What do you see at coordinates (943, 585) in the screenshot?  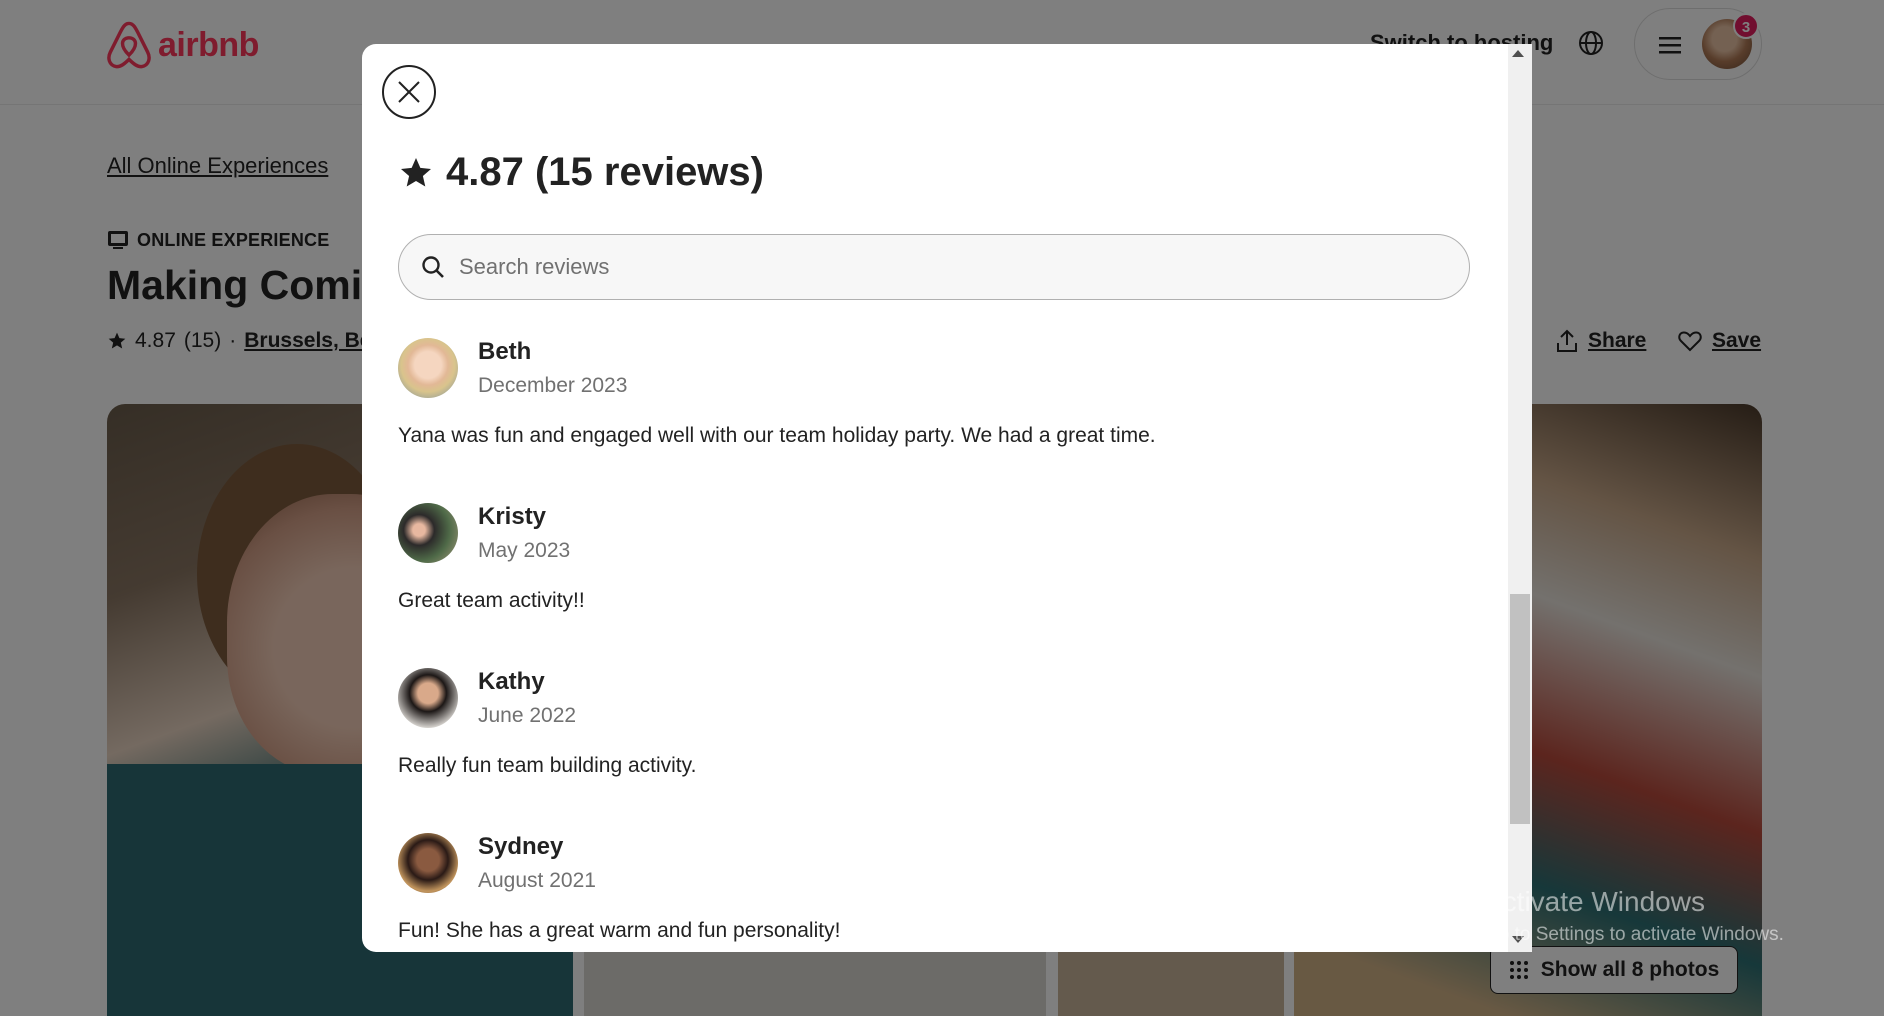 I see `review-item: Kristy May 2023 Great team activity!!` at bounding box center [943, 585].